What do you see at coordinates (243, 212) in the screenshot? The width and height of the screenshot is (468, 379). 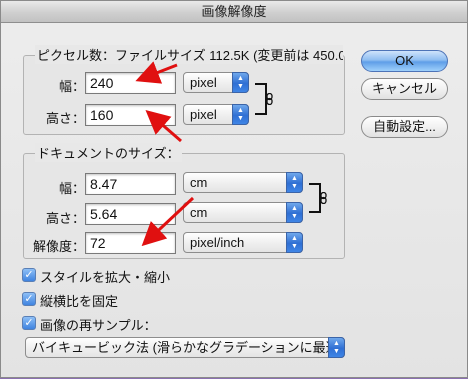 I see `document-height-unit-select: cm ▲ ▼` at bounding box center [243, 212].